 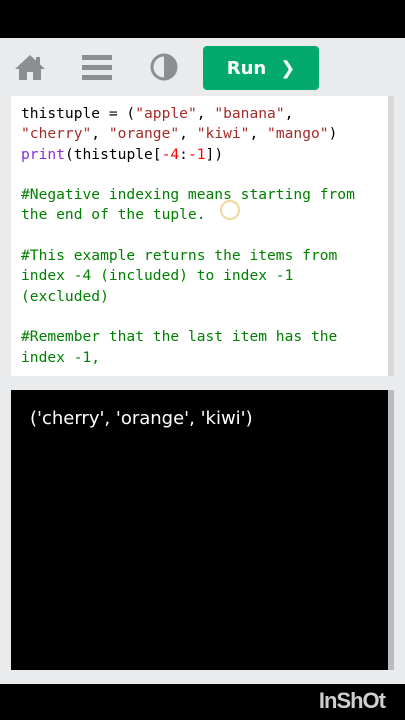 What do you see at coordinates (333, 134) in the screenshot?
I see `code-token: )` at bounding box center [333, 134].